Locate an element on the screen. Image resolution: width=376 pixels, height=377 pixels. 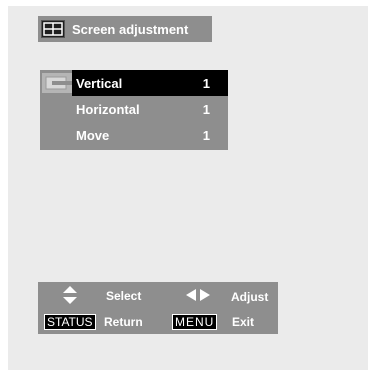
menu-key: MENU is located at coordinates (195, 322).